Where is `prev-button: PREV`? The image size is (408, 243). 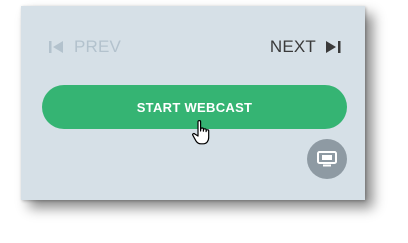 prev-button: PREV is located at coordinates (84, 47).